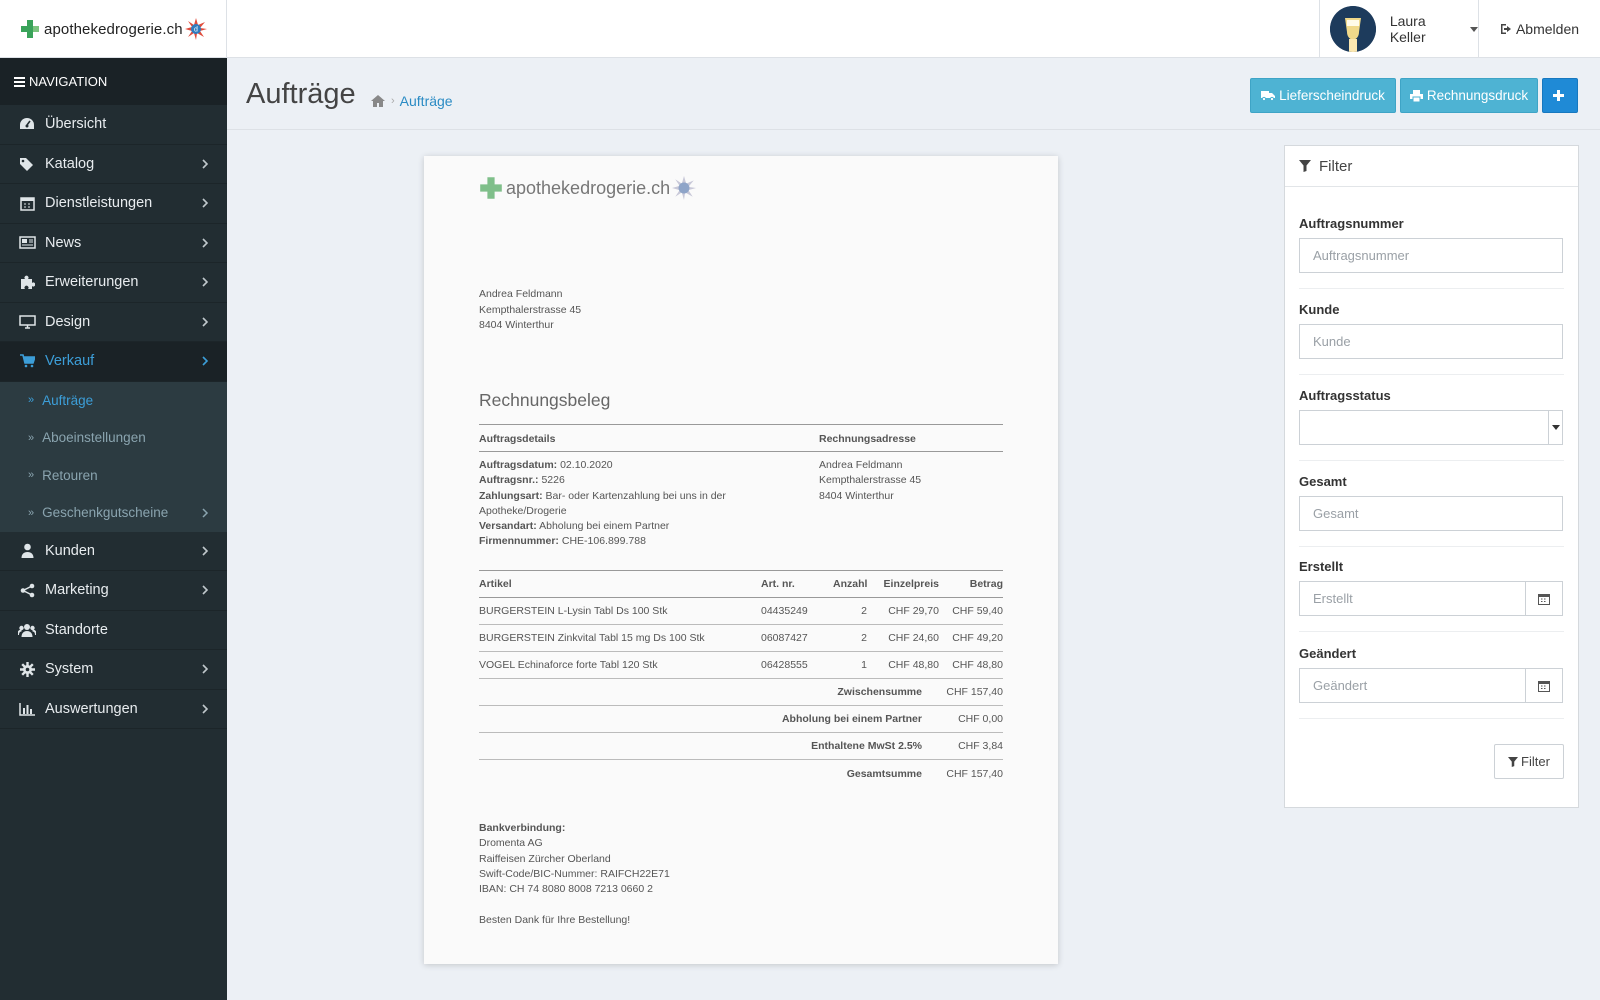  What do you see at coordinates (426, 101) in the screenshot?
I see `breadcrumb-auftraege: Aufträge` at bounding box center [426, 101].